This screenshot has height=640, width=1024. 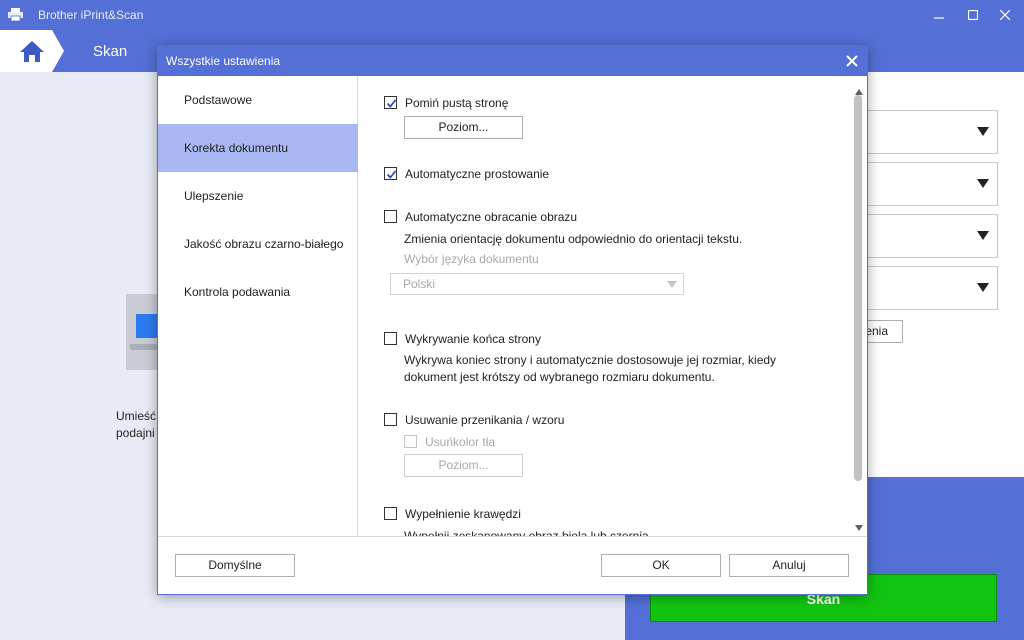 What do you see at coordinates (258, 100) in the screenshot?
I see `sidebar-item-podstawowe: Podstawowe` at bounding box center [258, 100].